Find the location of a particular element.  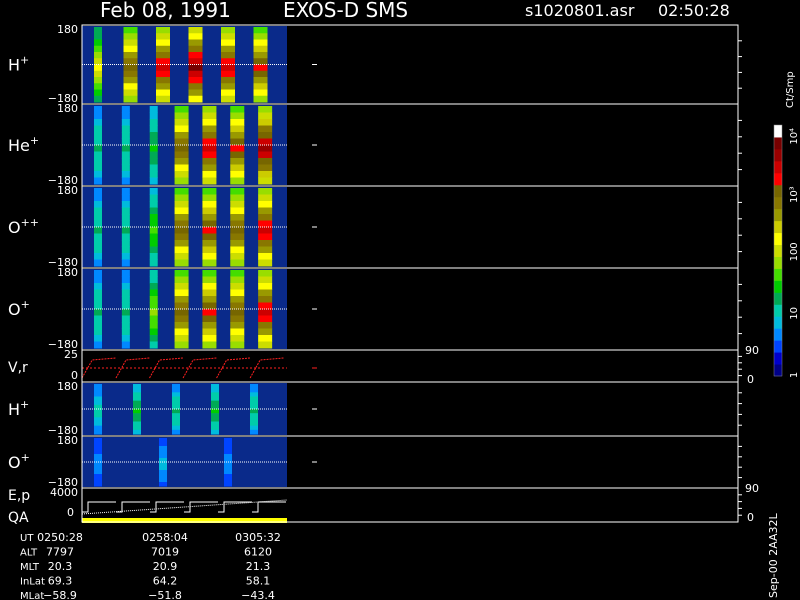

panel-frame is located at coordinates (410, 366).